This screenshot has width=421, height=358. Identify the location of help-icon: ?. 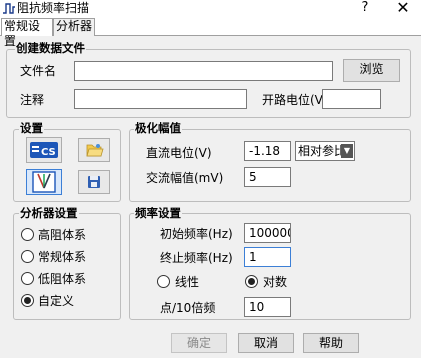
(365, 8).